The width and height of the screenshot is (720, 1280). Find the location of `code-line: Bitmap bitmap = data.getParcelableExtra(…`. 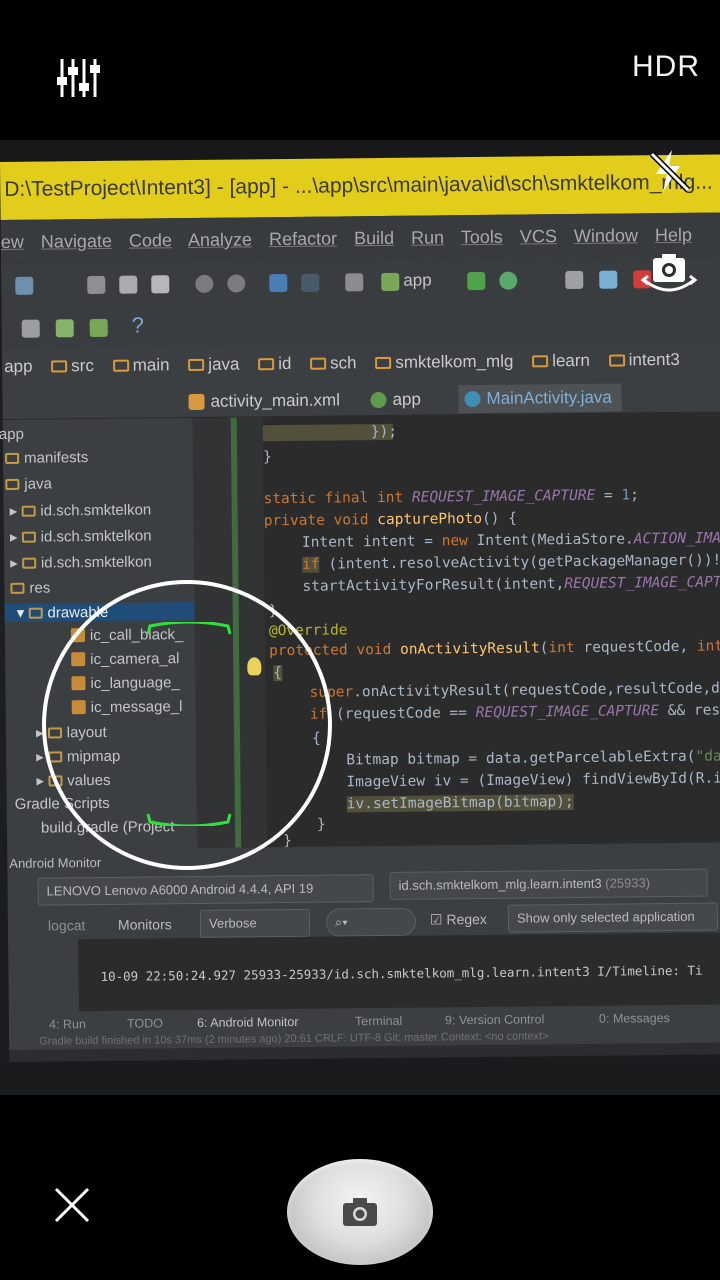

code-line: Bitmap bitmap = data.getParcelableExtra(… is located at coordinates (533, 758).